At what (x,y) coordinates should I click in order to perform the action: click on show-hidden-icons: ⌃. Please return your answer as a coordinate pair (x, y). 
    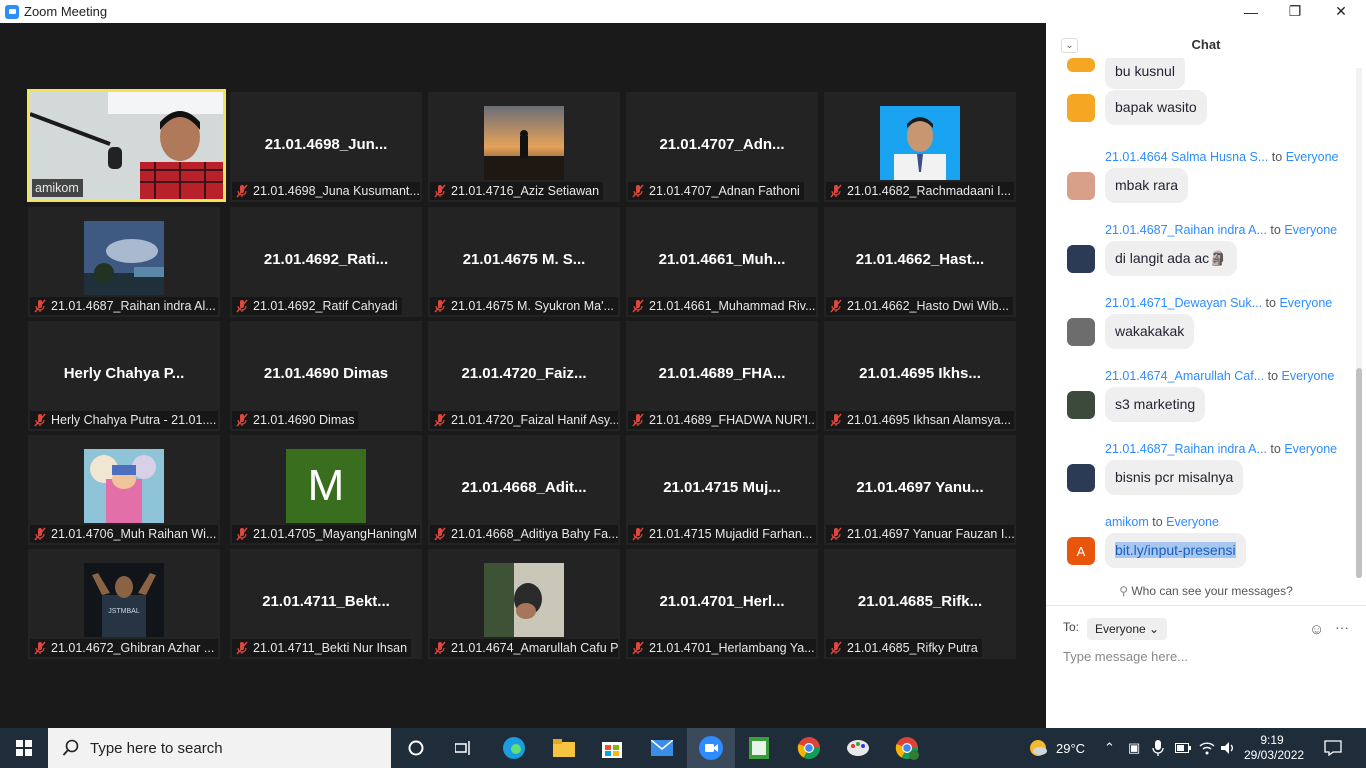
    Looking at the image, I should click on (1109, 748).